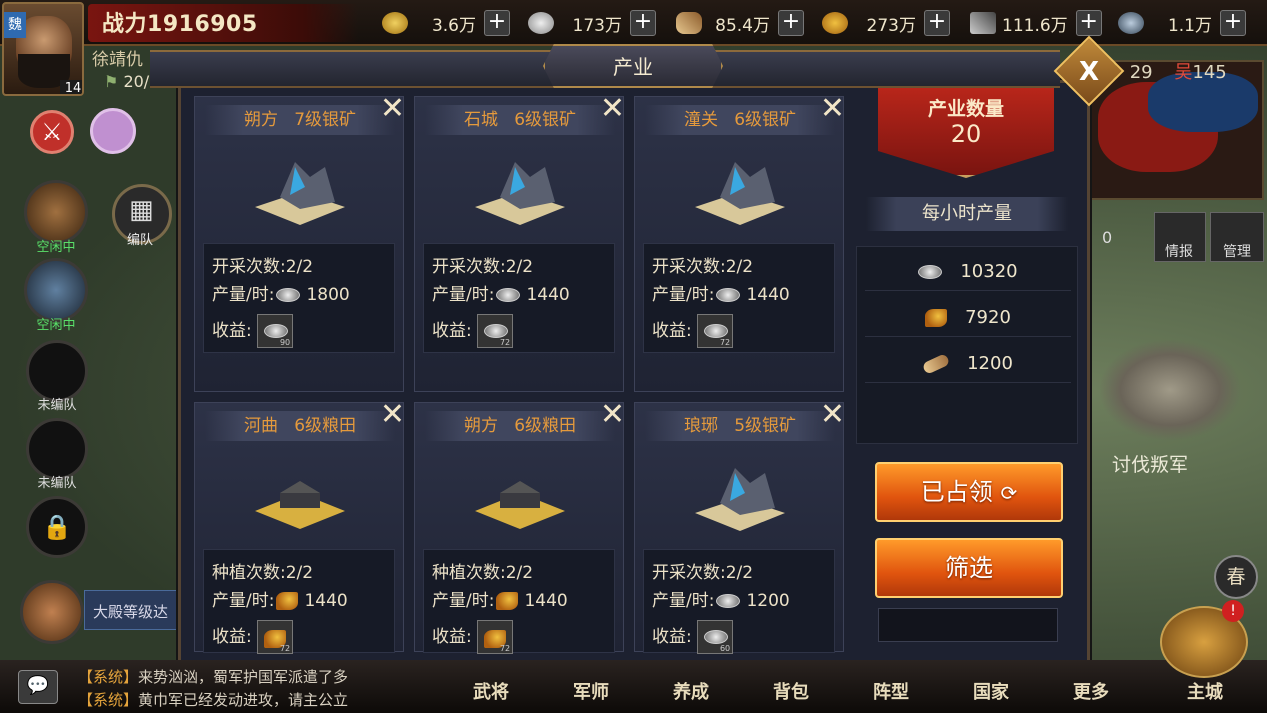 The height and width of the screenshot is (713, 1267). Describe the element at coordinates (520, 120) in the screenshot. I see `card-title: 石城 6级银矿` at that location.